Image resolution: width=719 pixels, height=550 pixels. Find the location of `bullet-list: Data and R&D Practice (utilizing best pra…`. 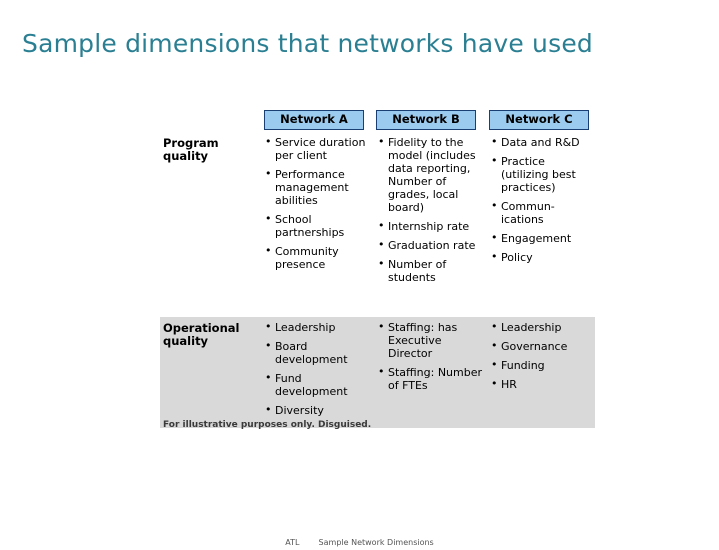

bullet-list: Data and R&D Practice (utilizing best pra… is located at coordinates (543, 199).